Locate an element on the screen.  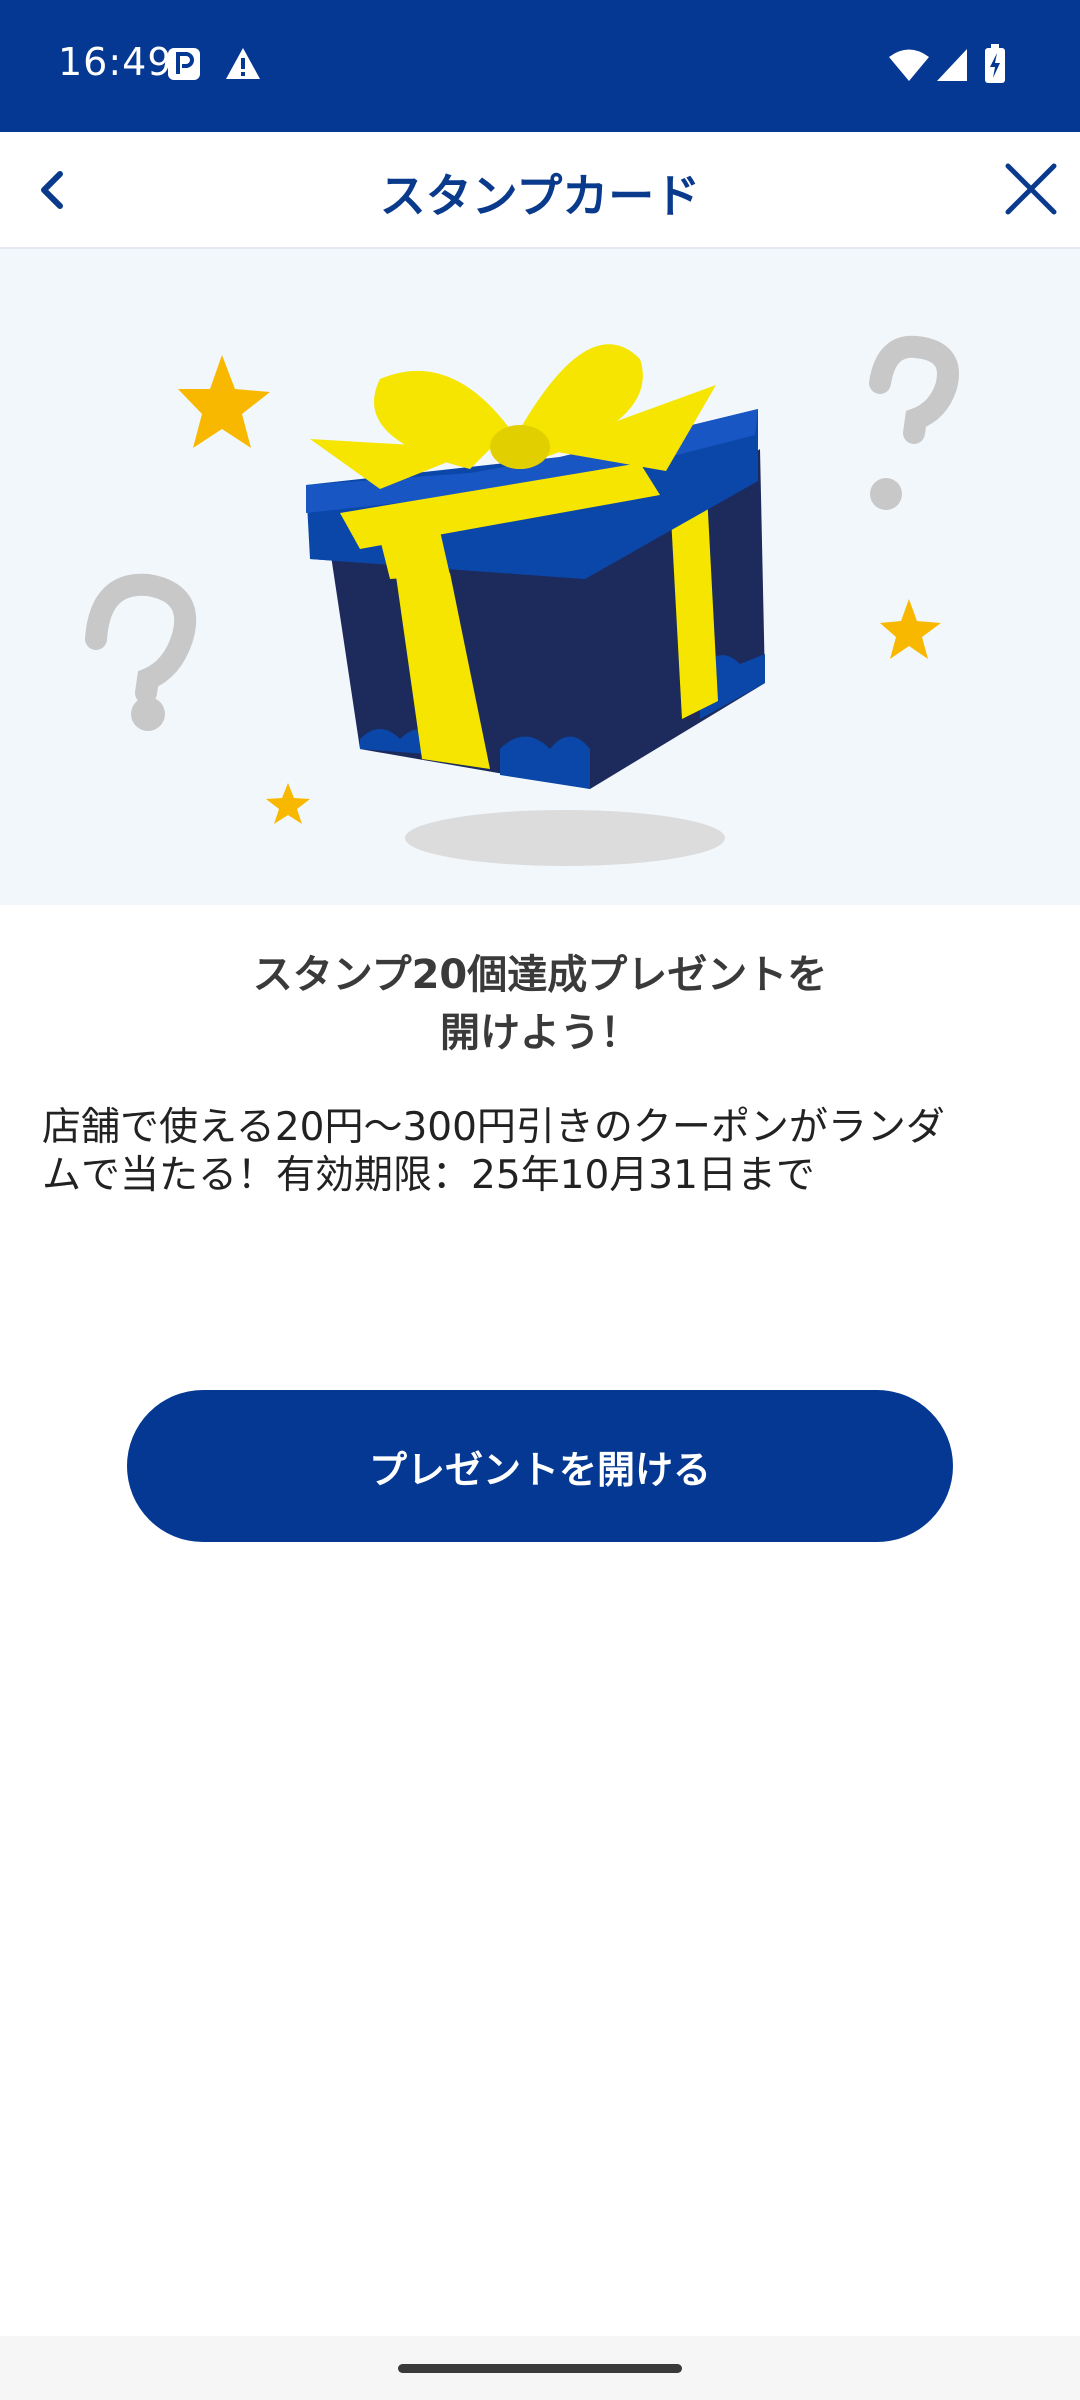
app-header: スタンプカード is located at coordinates (540, 190).